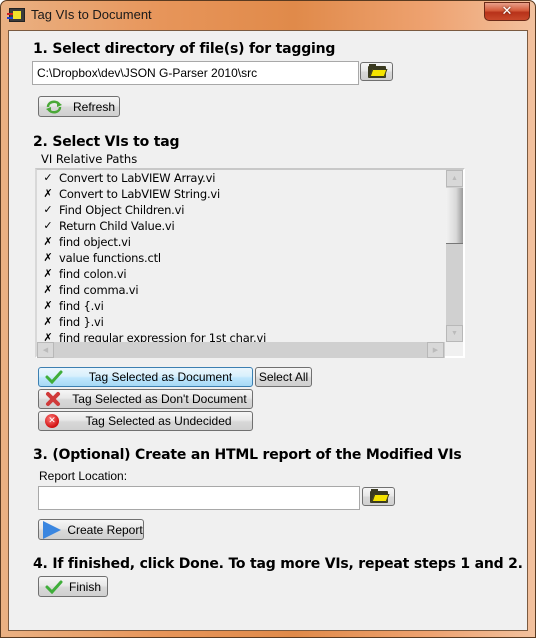  Describe the element at coordinates (99, 290) in the screenshot. I see `vi-name: find comma.vi` at that location.